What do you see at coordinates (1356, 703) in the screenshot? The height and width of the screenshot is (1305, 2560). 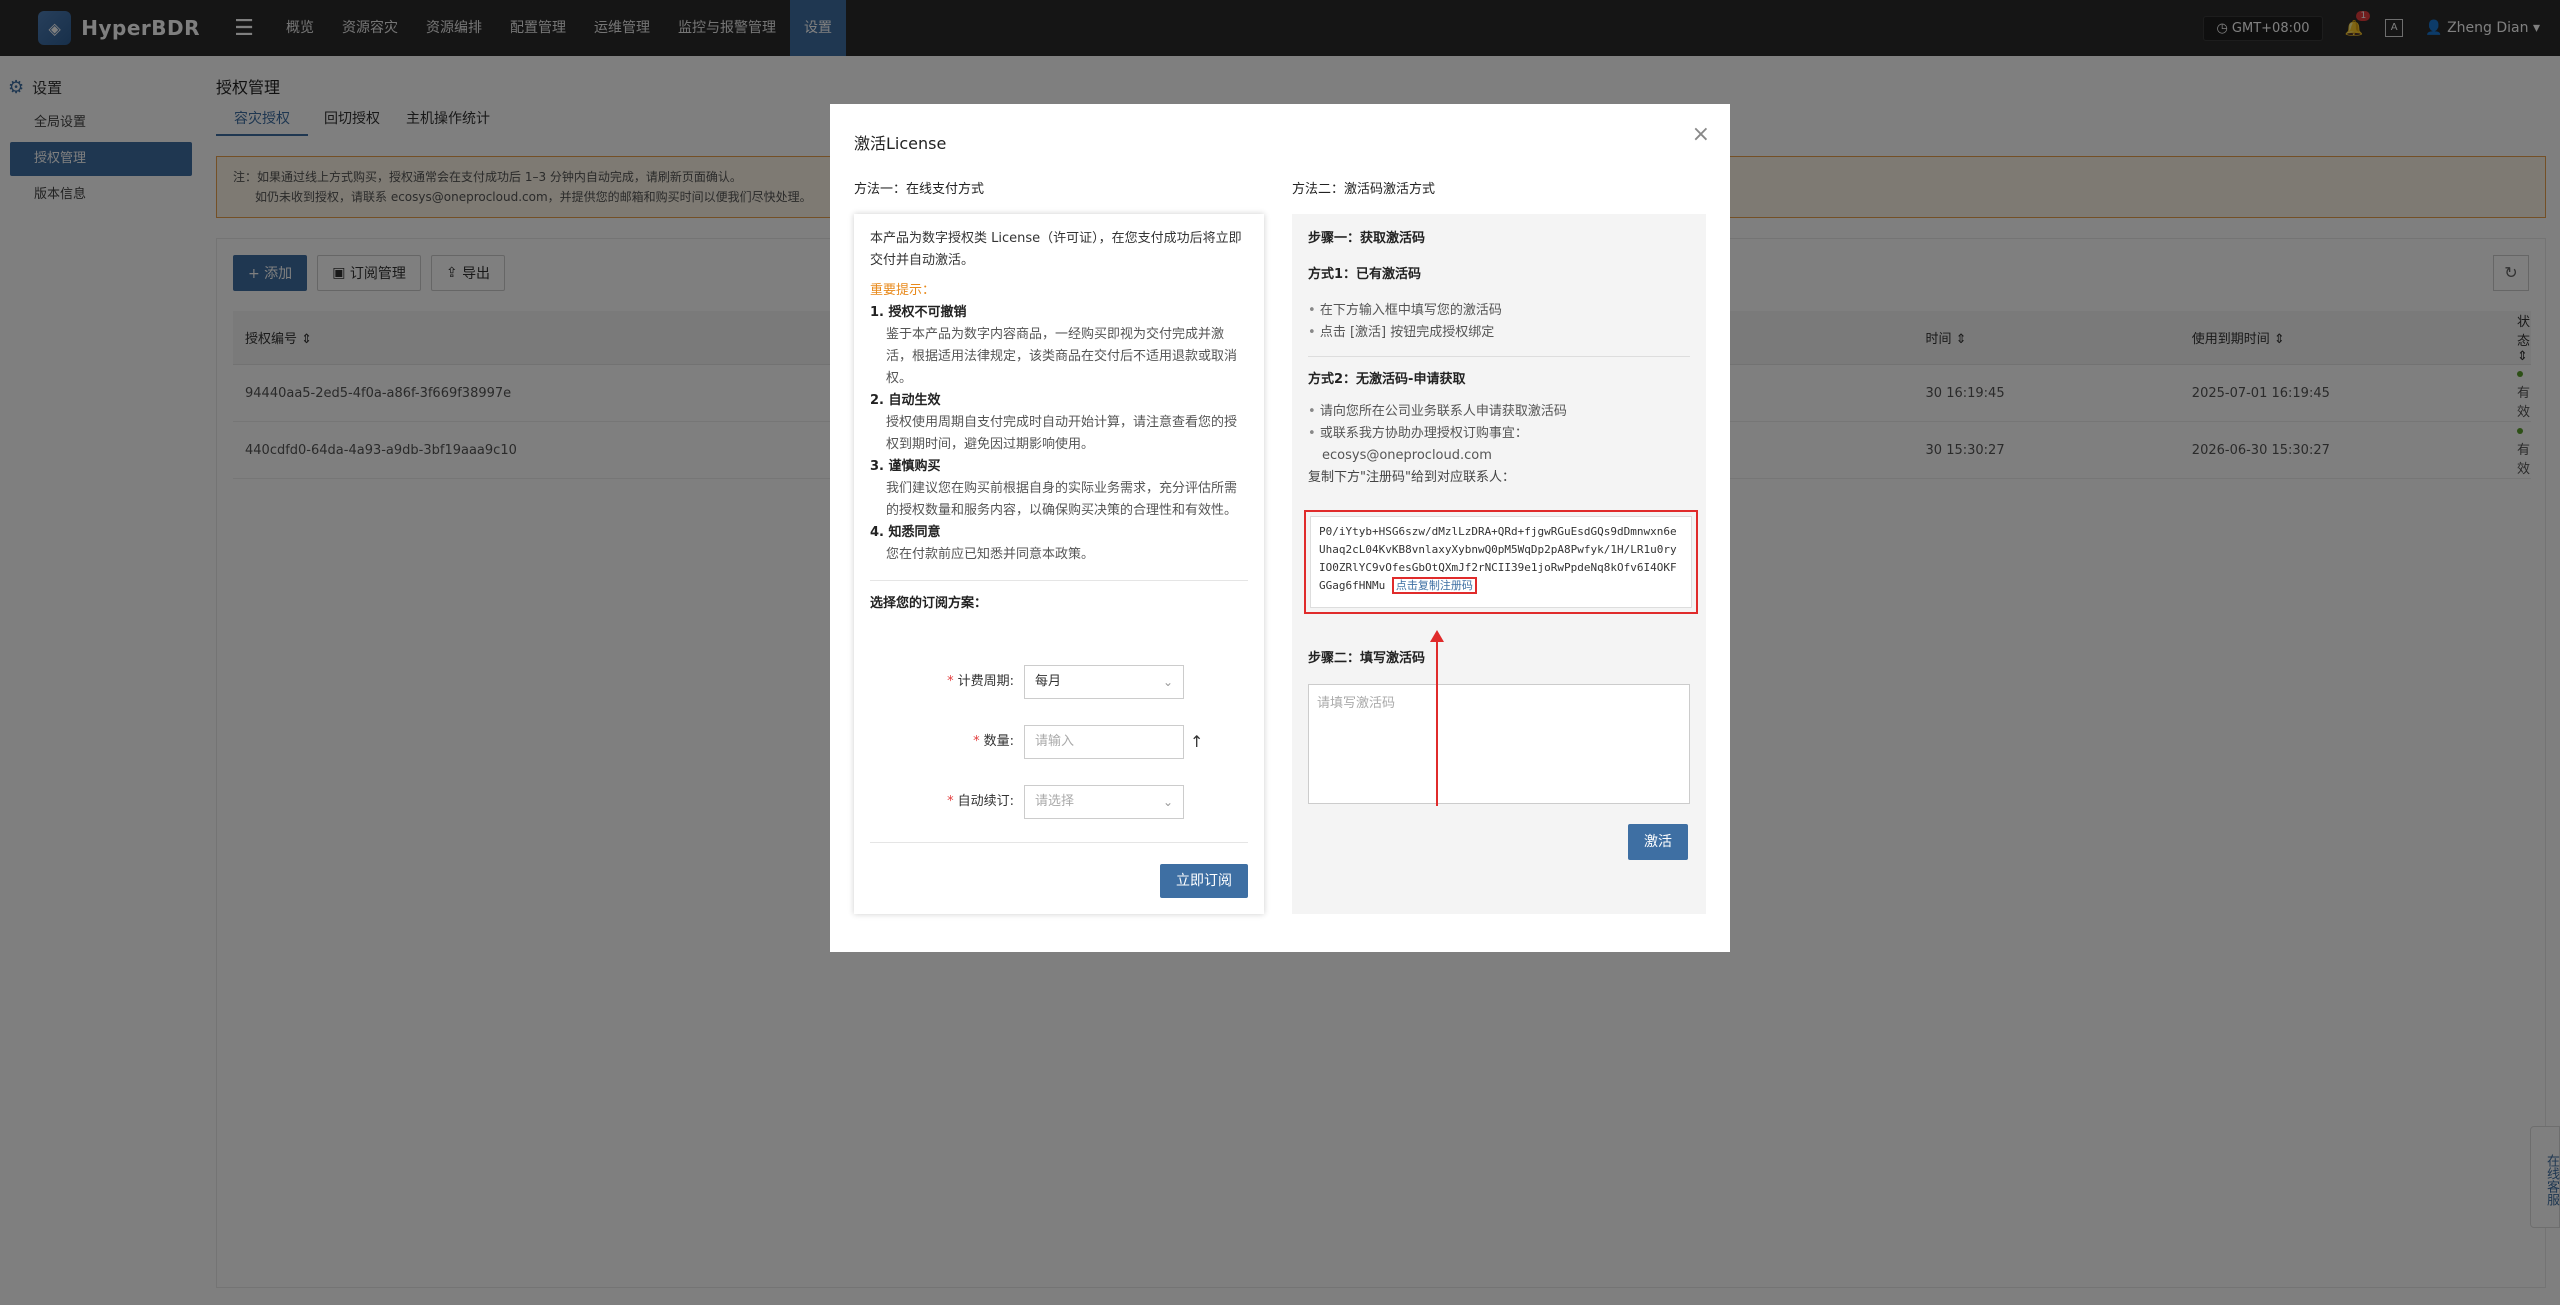 I see `activation-code-placeholder: 请填写激活码` at bounding box center [1356, 703].